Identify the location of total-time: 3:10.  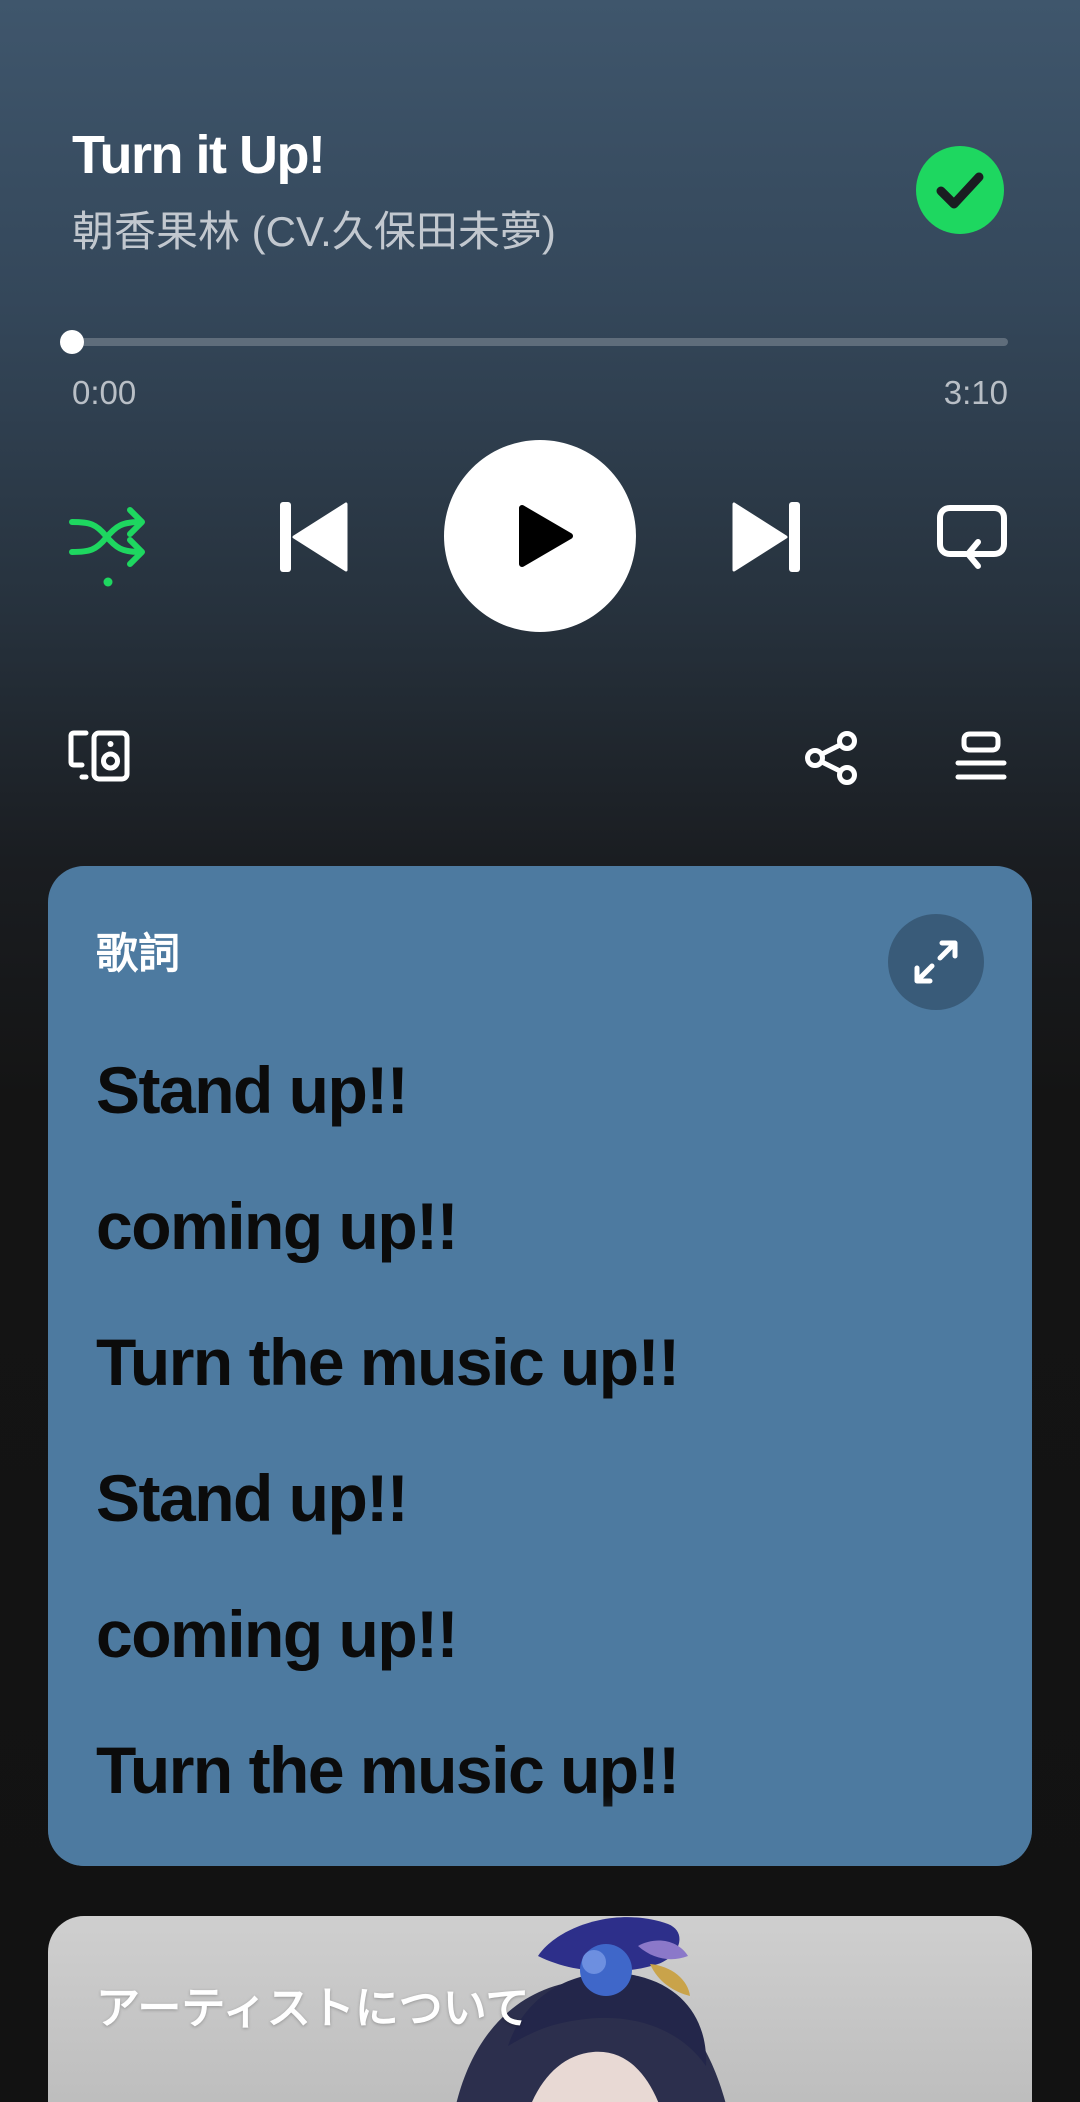
(975, 392).